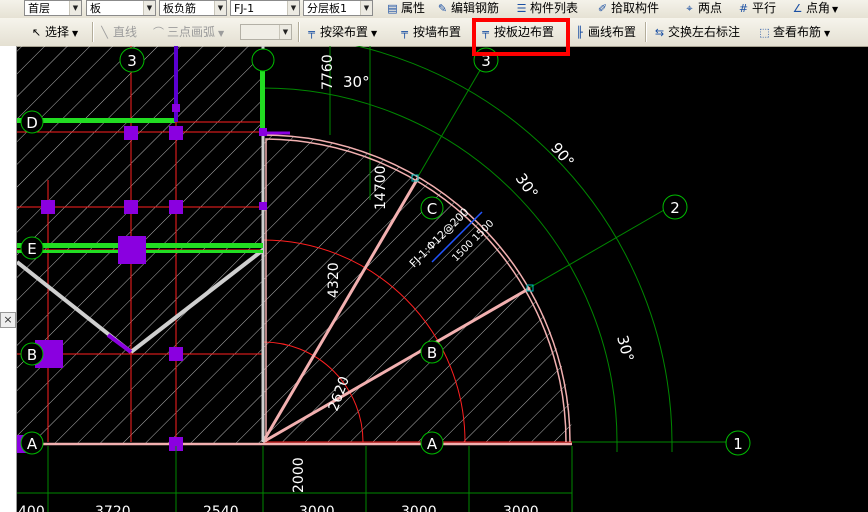 This screenshot has height=512, width=868. I want to click on dim-ticks, so click(360, 477).